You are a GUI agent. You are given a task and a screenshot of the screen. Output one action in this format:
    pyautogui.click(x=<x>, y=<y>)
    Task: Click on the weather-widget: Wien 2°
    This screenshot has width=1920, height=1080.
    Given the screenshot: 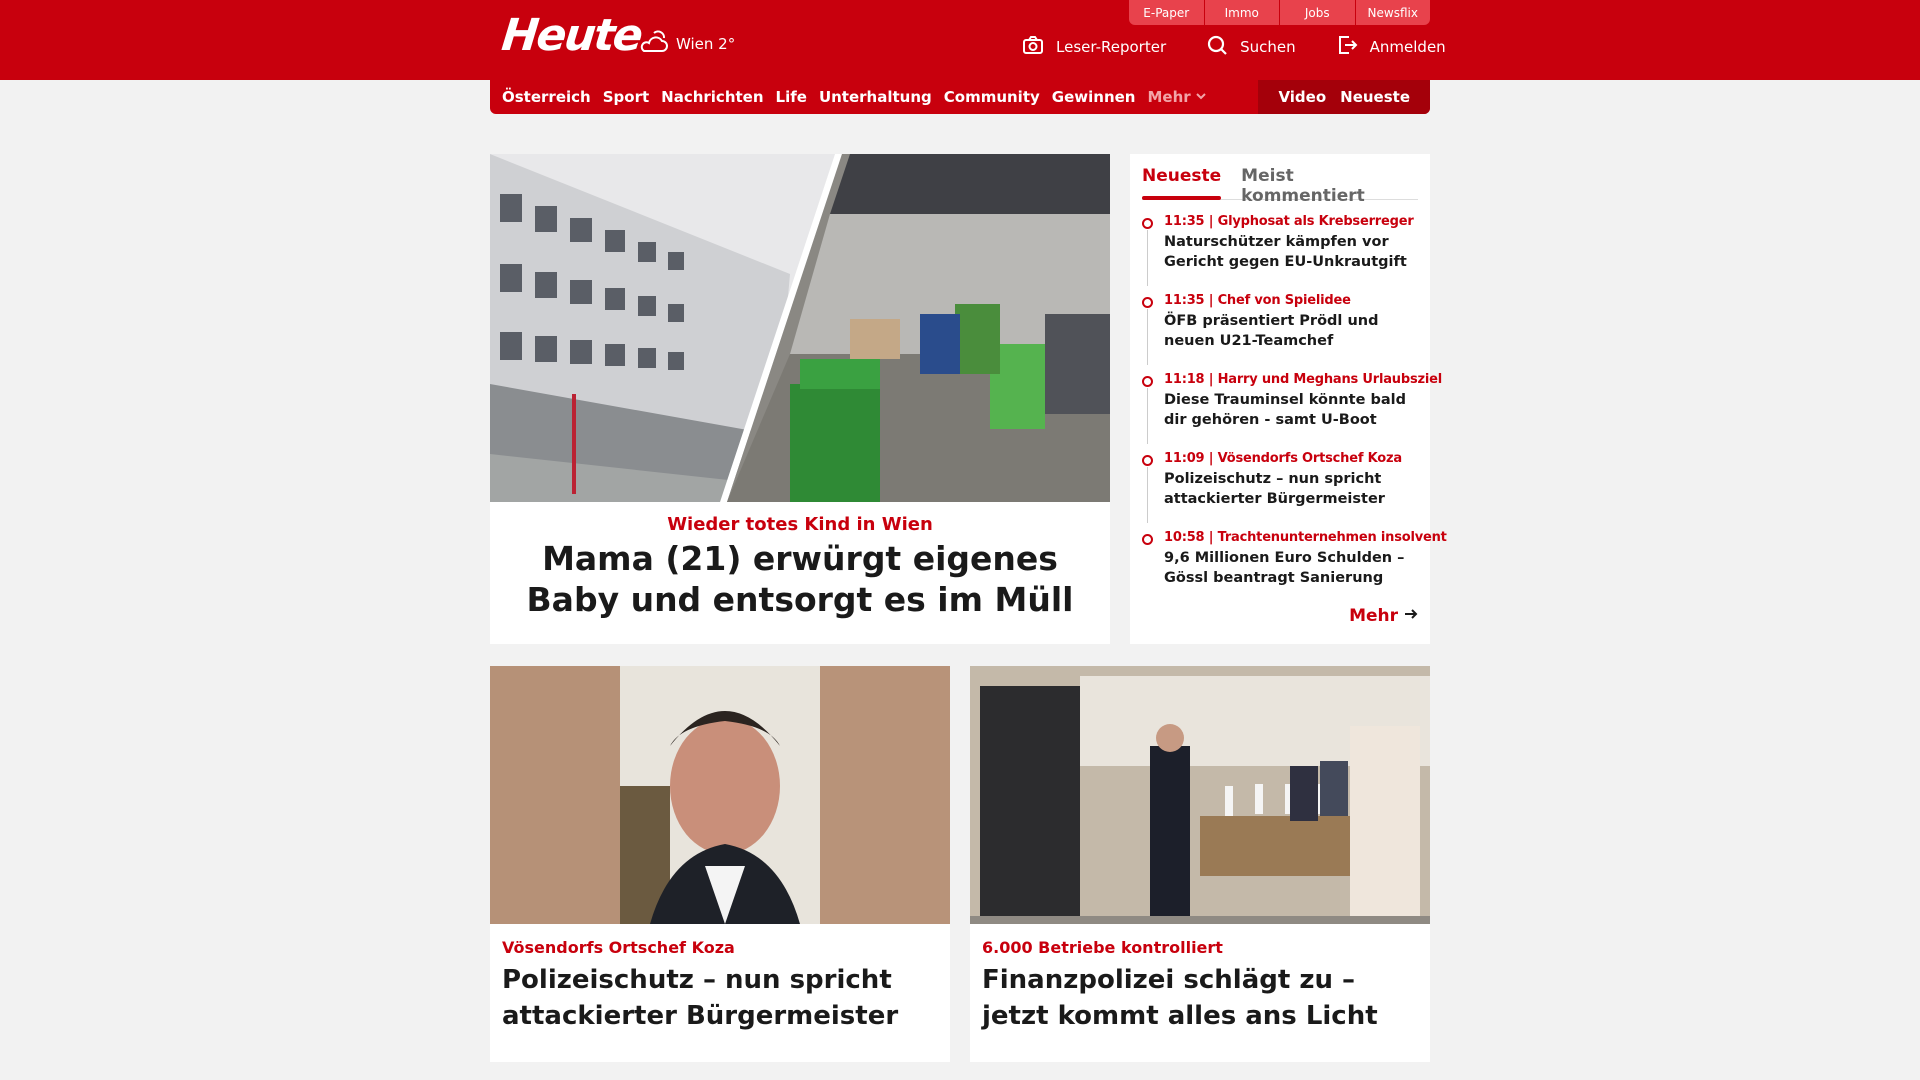 What is the action you would take?
    pyautogui.click(x=686, y=44)
    